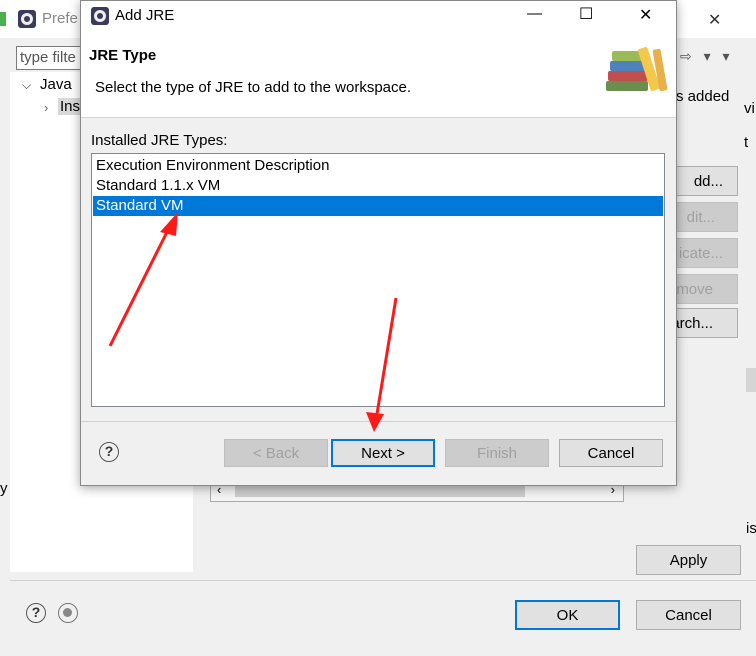  Describe the element at coordinates (143, 279) in the screenshot. I see `arrow-to-standard-vm` at that location.